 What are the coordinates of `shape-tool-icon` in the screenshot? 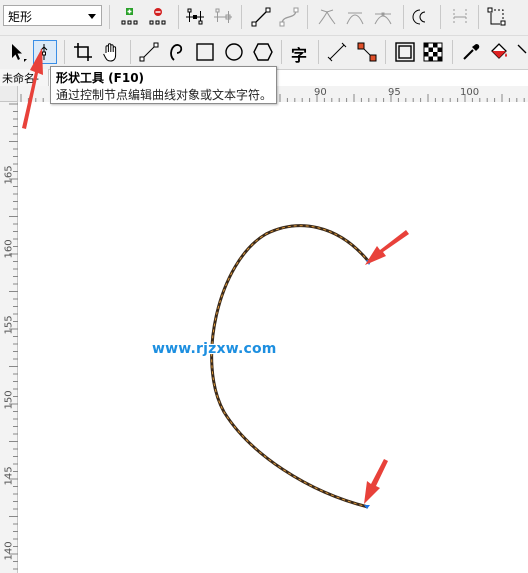 It's located at (44, 52).